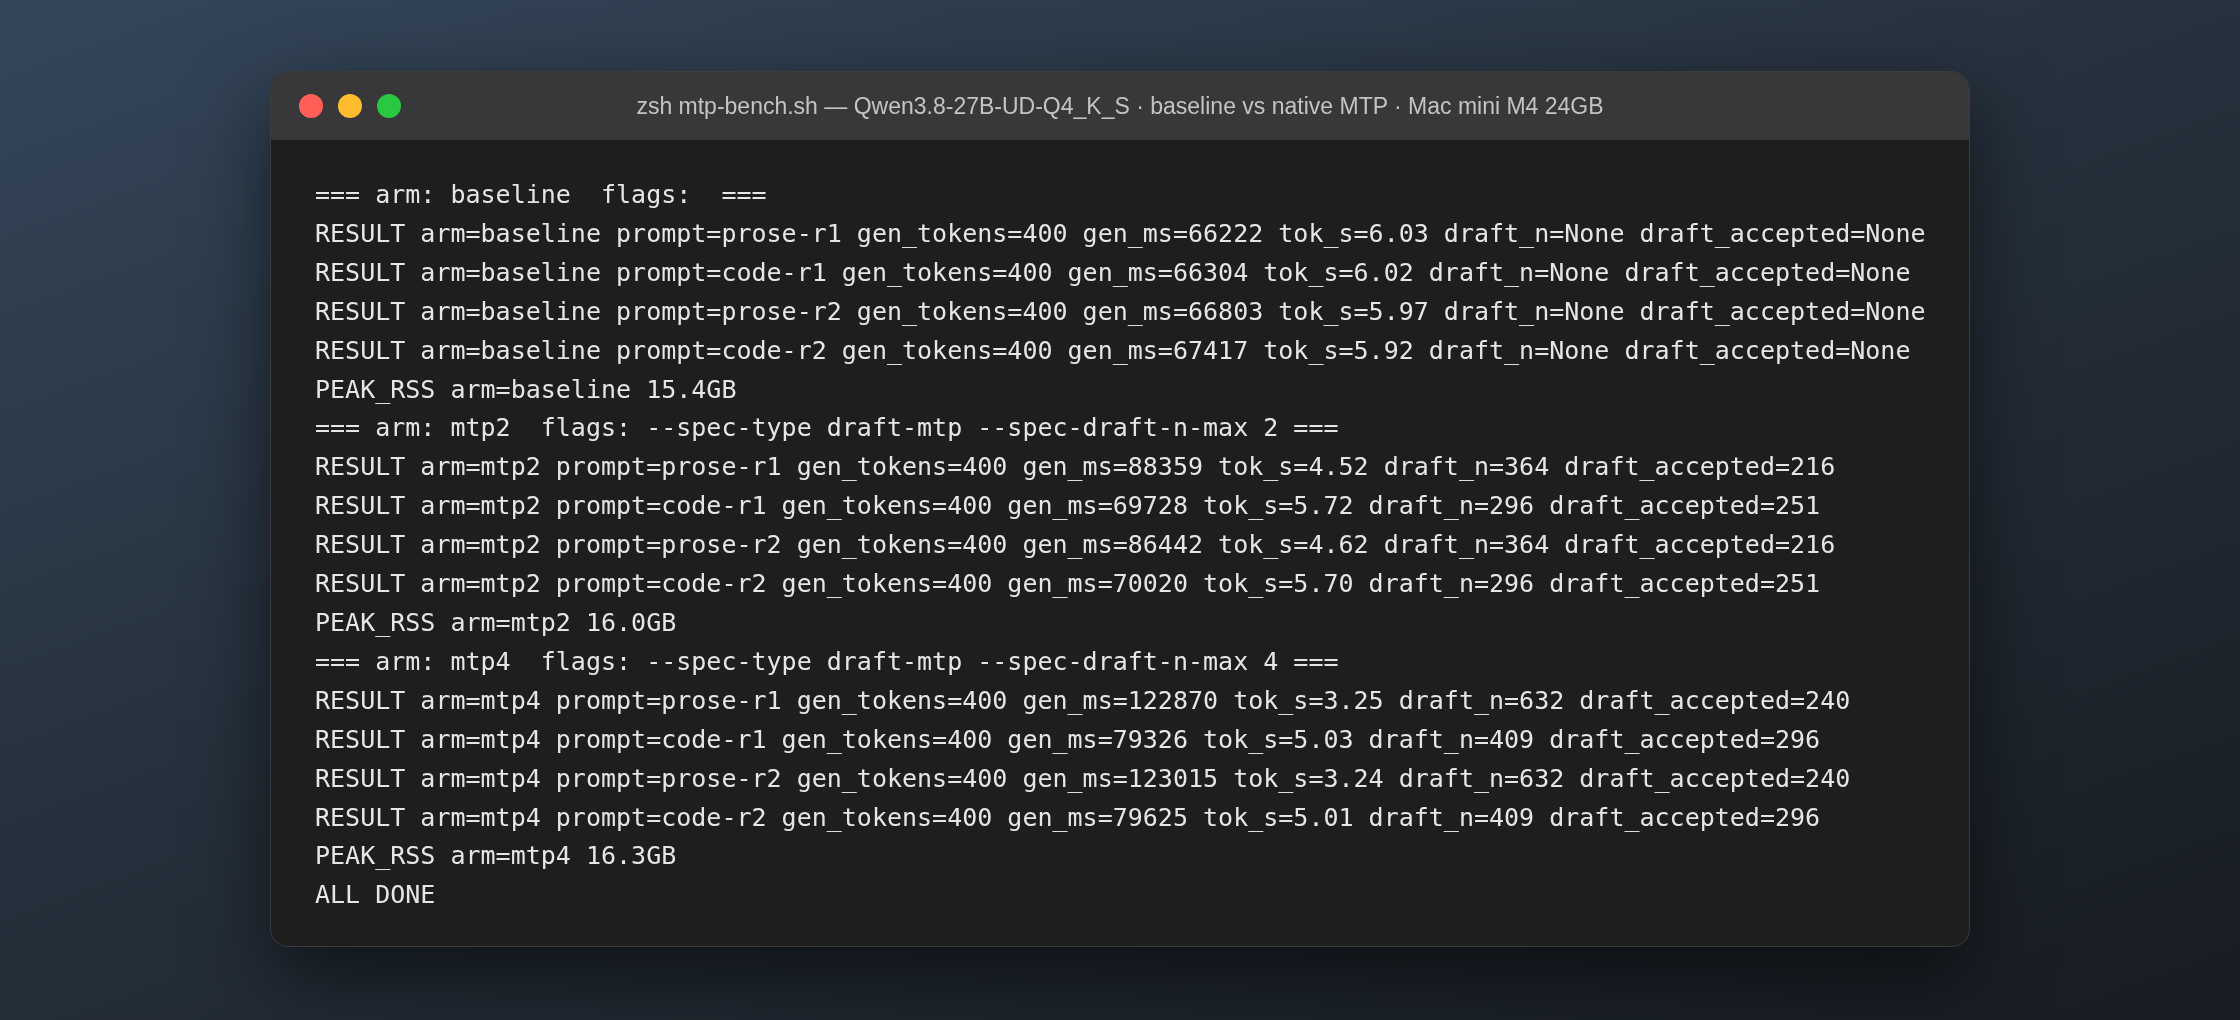  Describe the element at coordinates (827, 428) in the screenshot. I see `terminal-line: === arm: mtp2 flags: --spec-type draft-mtp --spec-draft-n-max 2 ===` at that location.